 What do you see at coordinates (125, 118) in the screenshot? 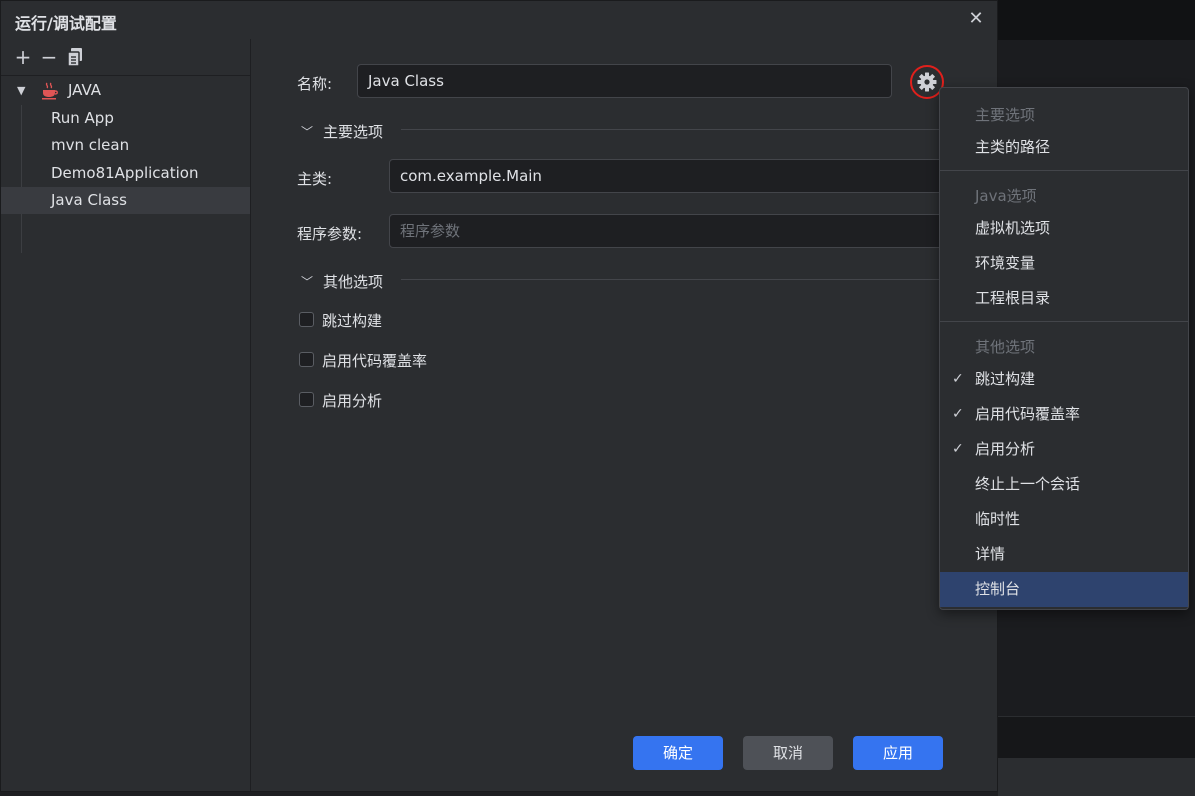
I see `tree-item-run-app: Run App` at bounding box center [125, 118].